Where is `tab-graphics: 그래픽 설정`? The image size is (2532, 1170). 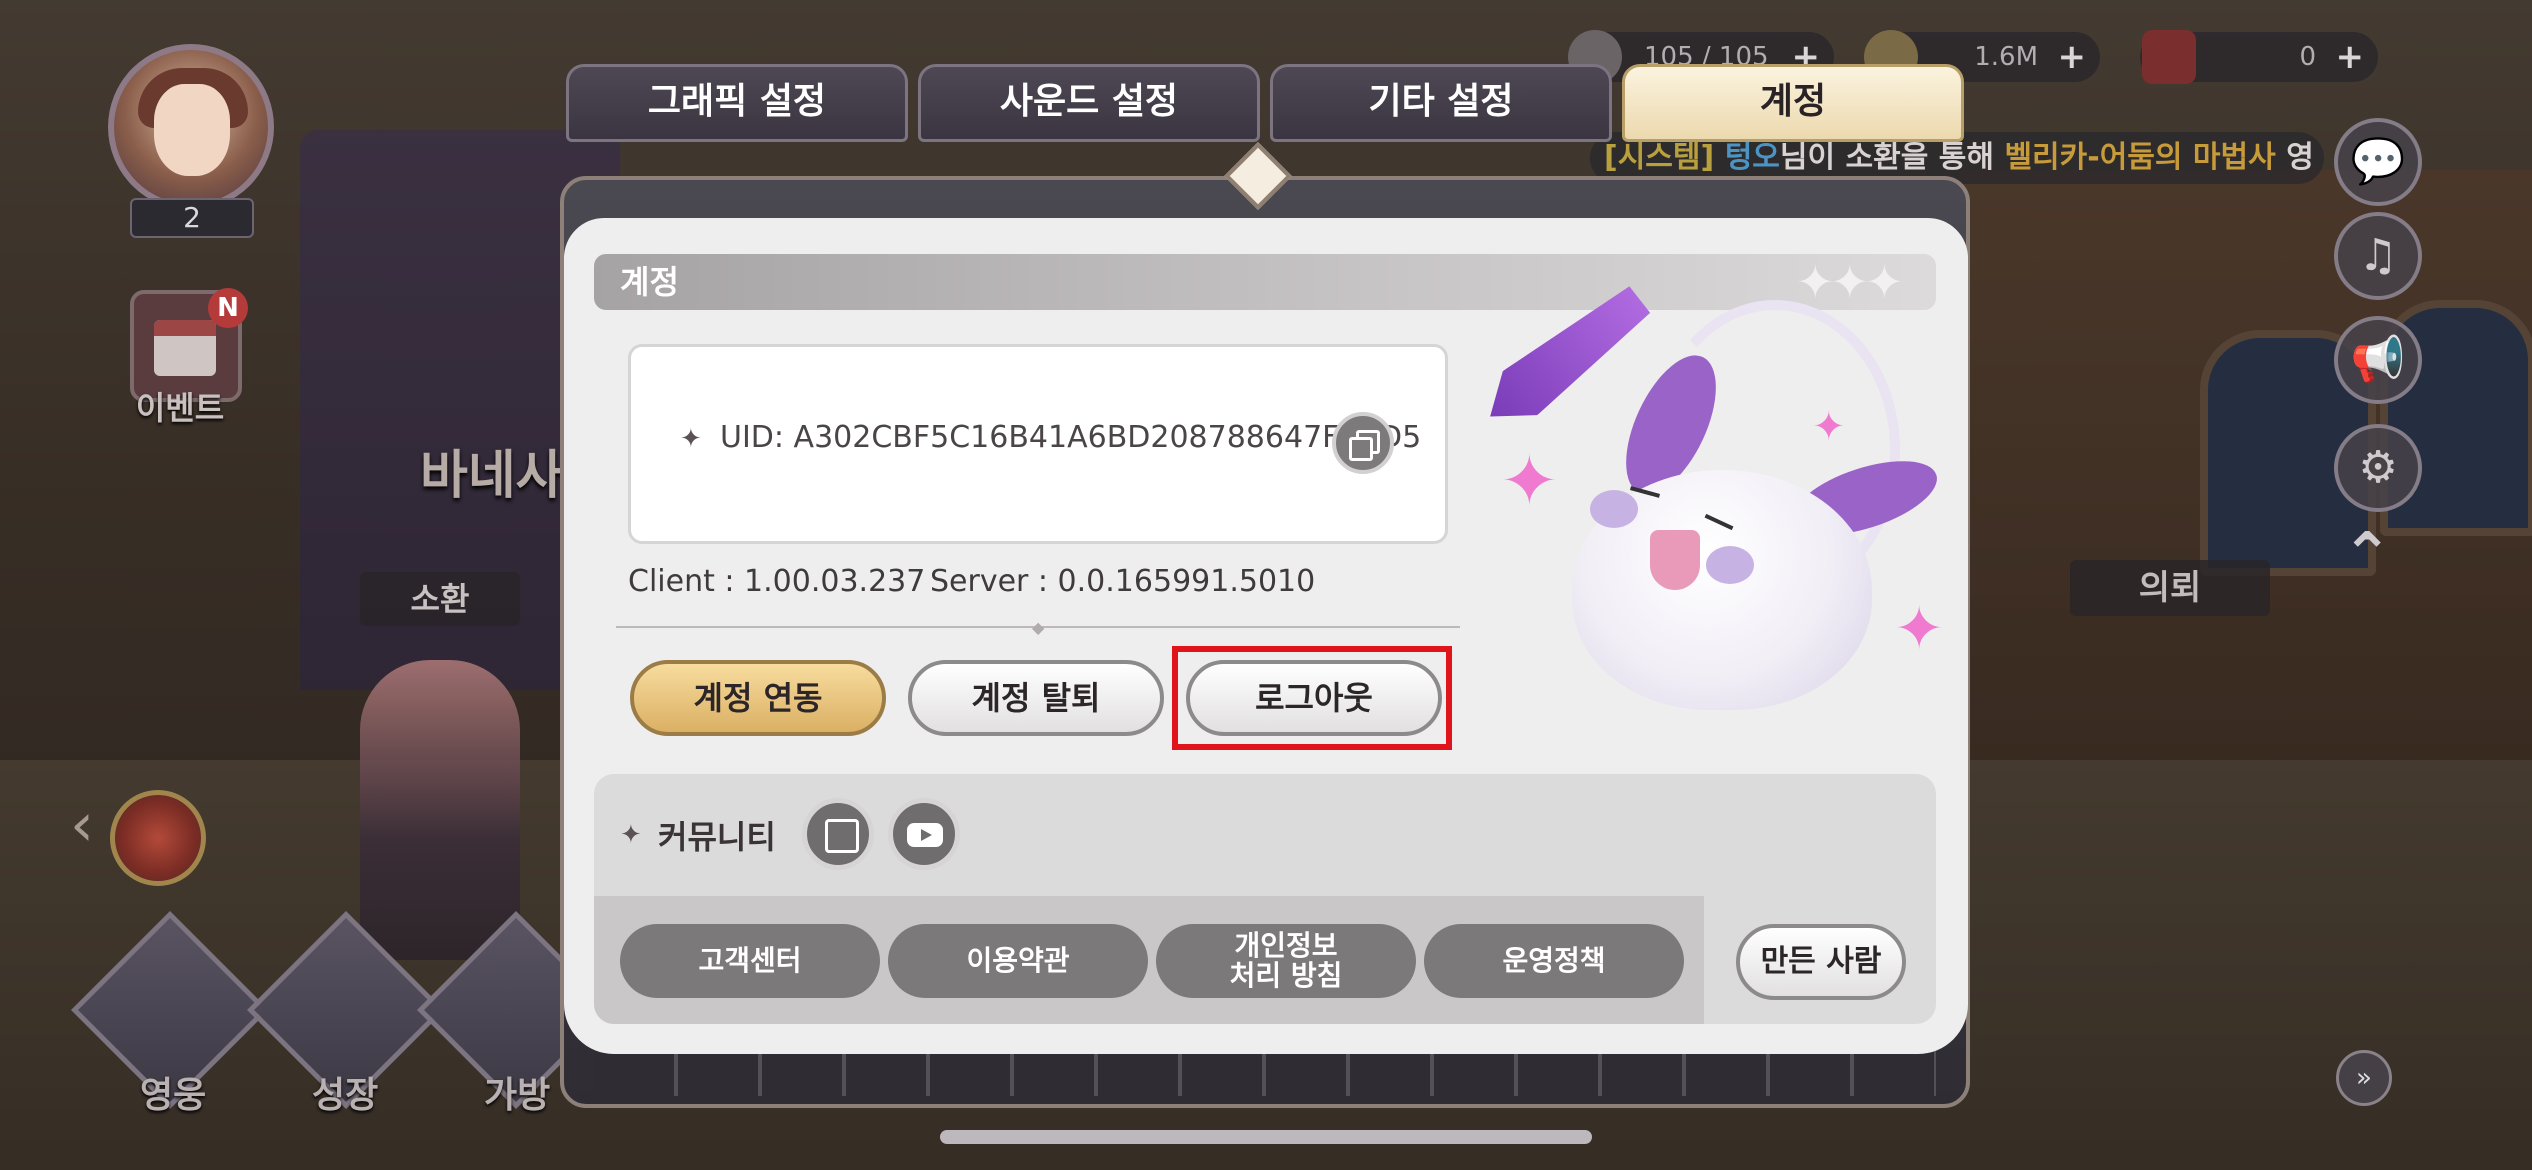 tab-graphics: 그래픽 설정 is located at coordinates (737, 103).